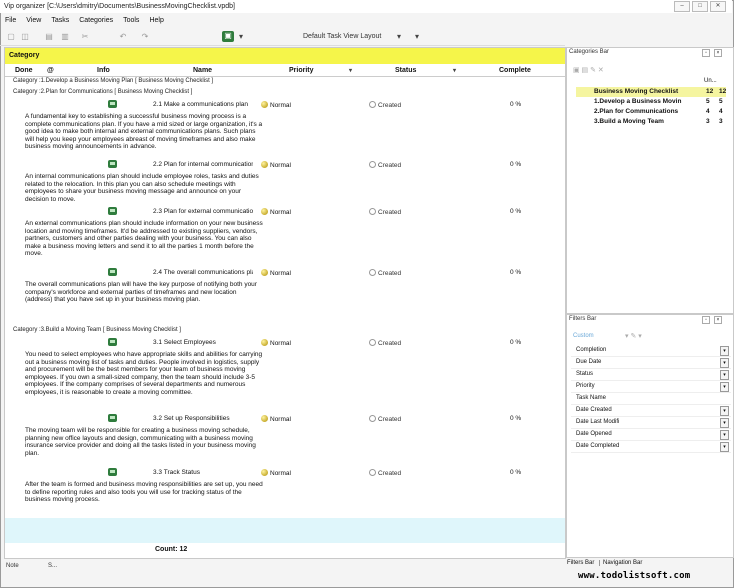 The width and height of the screenshot is (734, 588). I want to click on layout-filter-icon: ▾, so click(417, 37).